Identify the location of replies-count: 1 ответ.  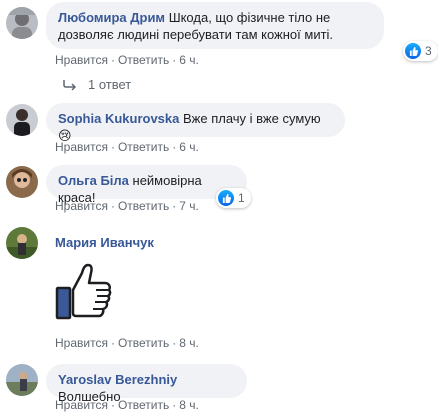
(110, 84).